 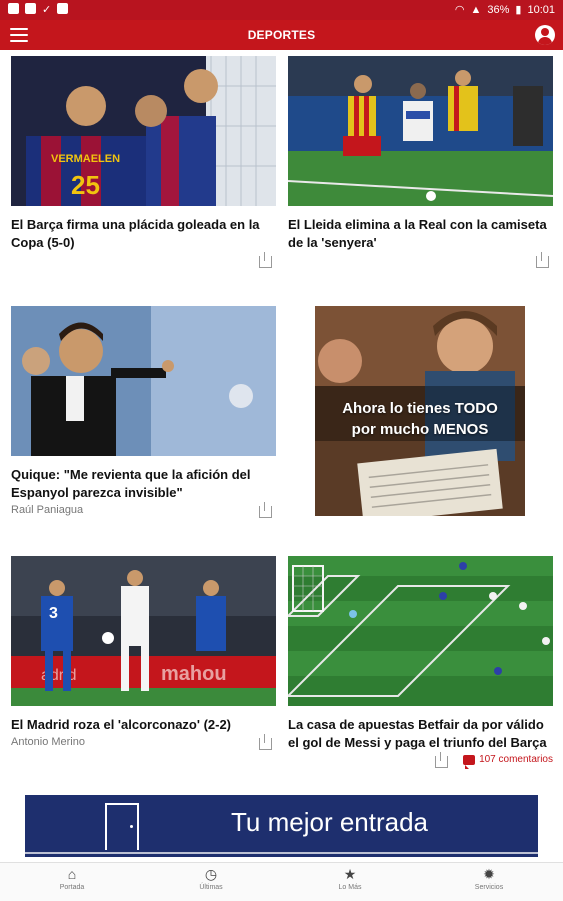 I want to click on tab-ultimas: ◷ Últimas, so click(x=211, y=878).